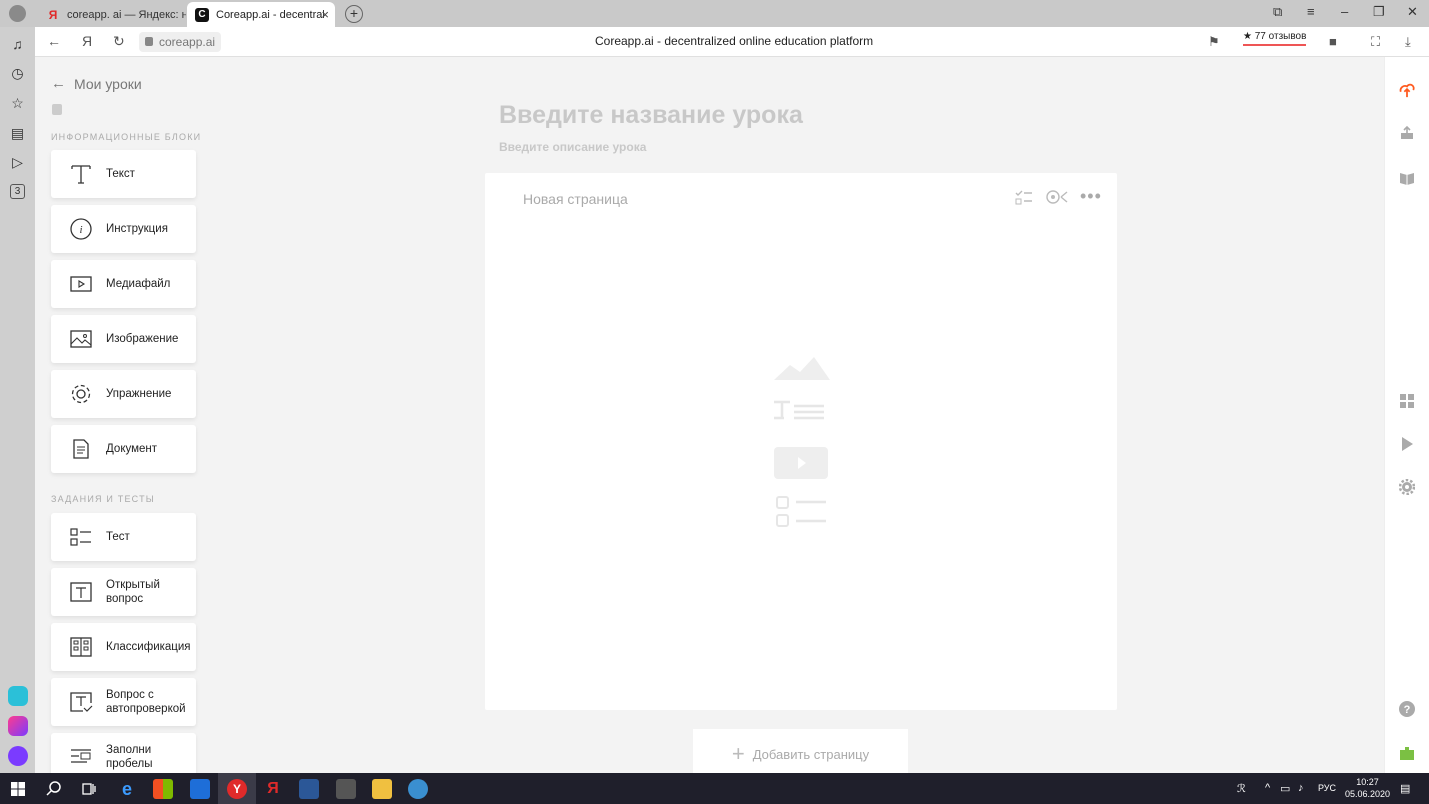  I want to click on lesson-description-input: Введите описание урока, so click(572, 147).